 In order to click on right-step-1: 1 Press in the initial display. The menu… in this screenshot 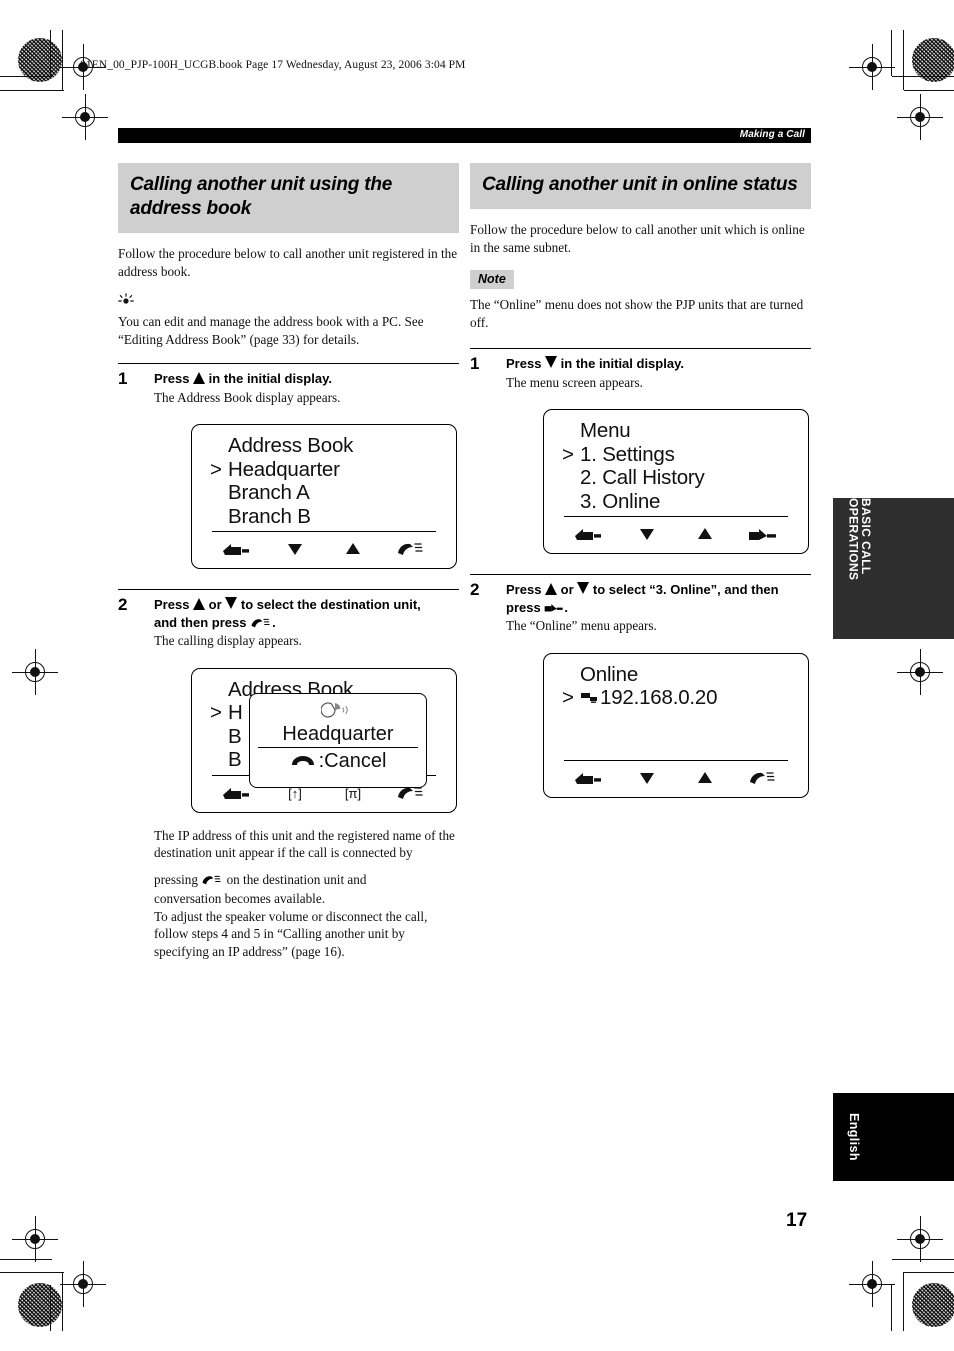, I will do `click(640, 451)`.